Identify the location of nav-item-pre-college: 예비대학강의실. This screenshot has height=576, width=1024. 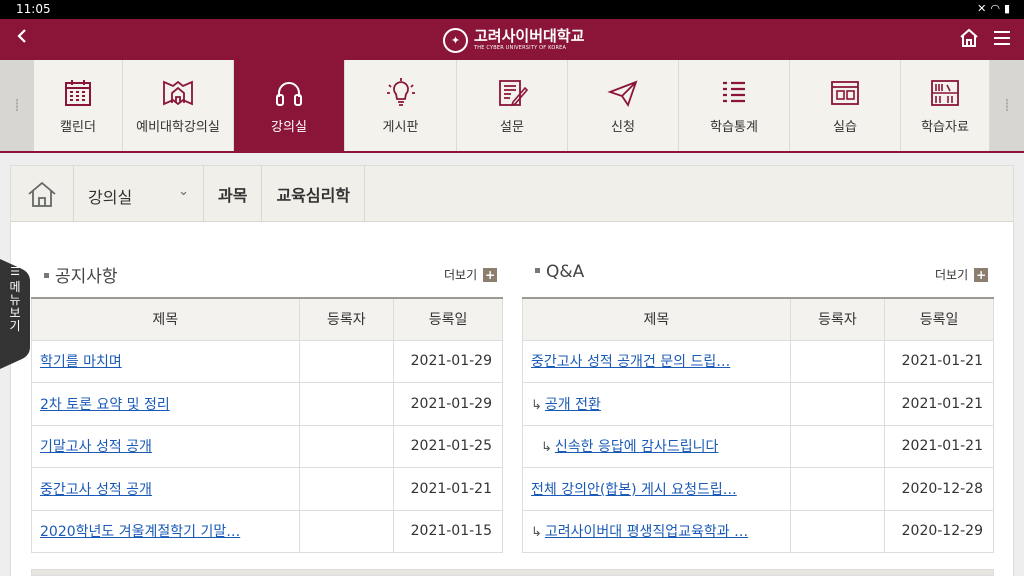
(178, 105).